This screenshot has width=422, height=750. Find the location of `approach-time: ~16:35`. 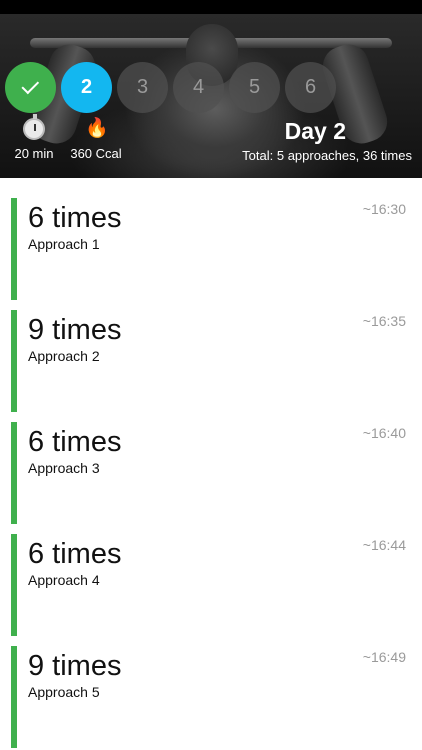

approach-time: ~16:35 is located at coordinates (384, 321).